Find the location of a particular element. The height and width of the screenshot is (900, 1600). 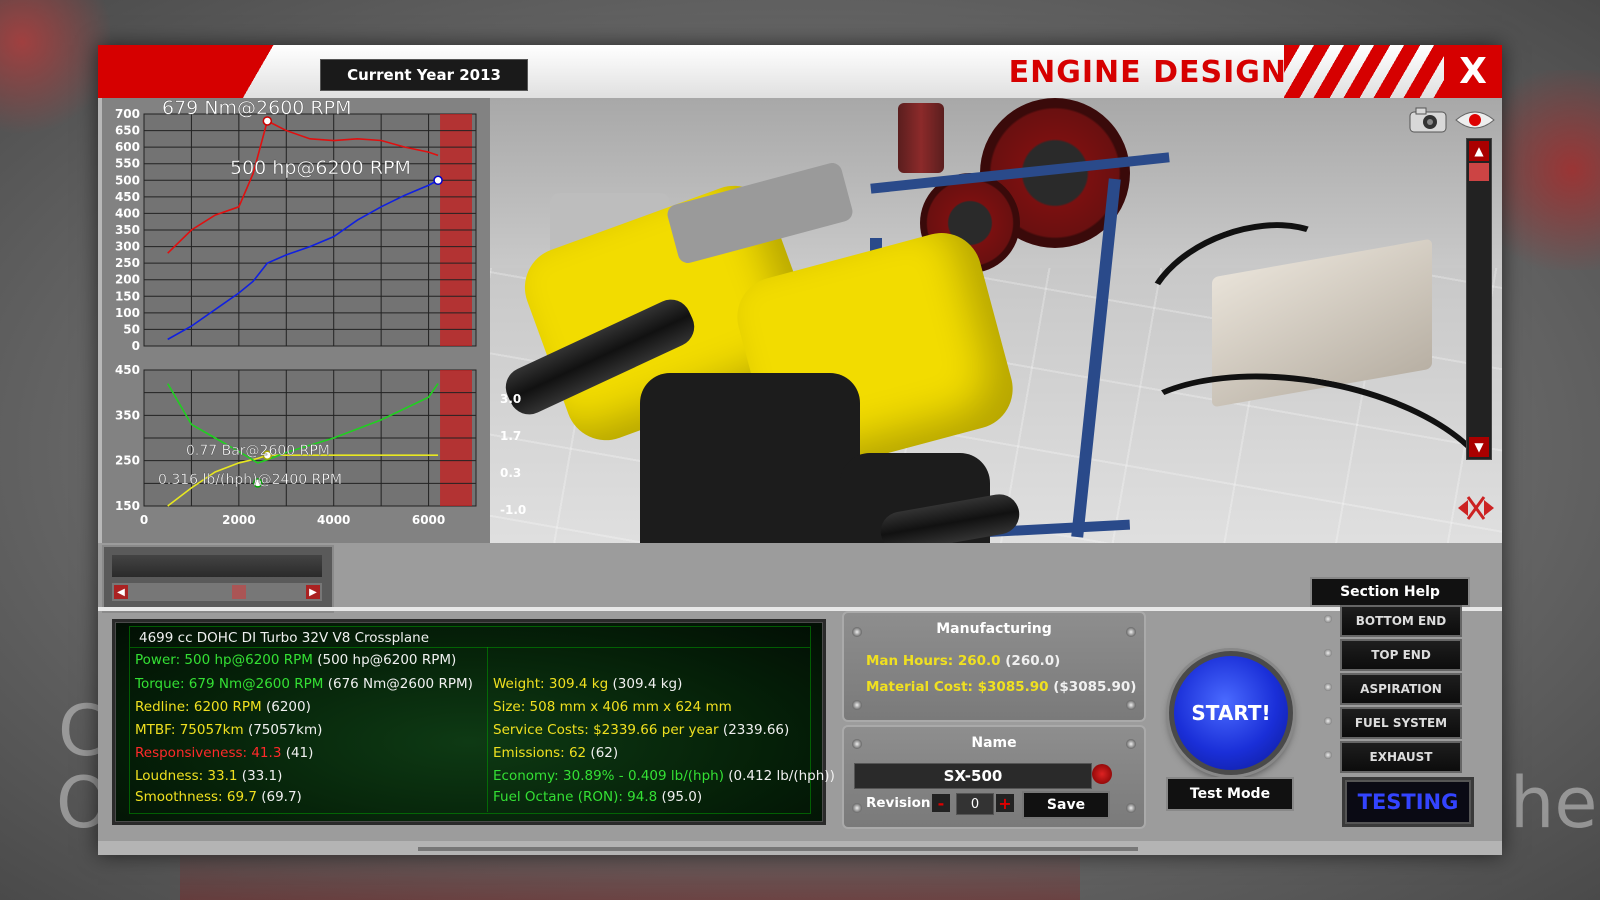

close-button: X is located at coordinates (1473, 71).